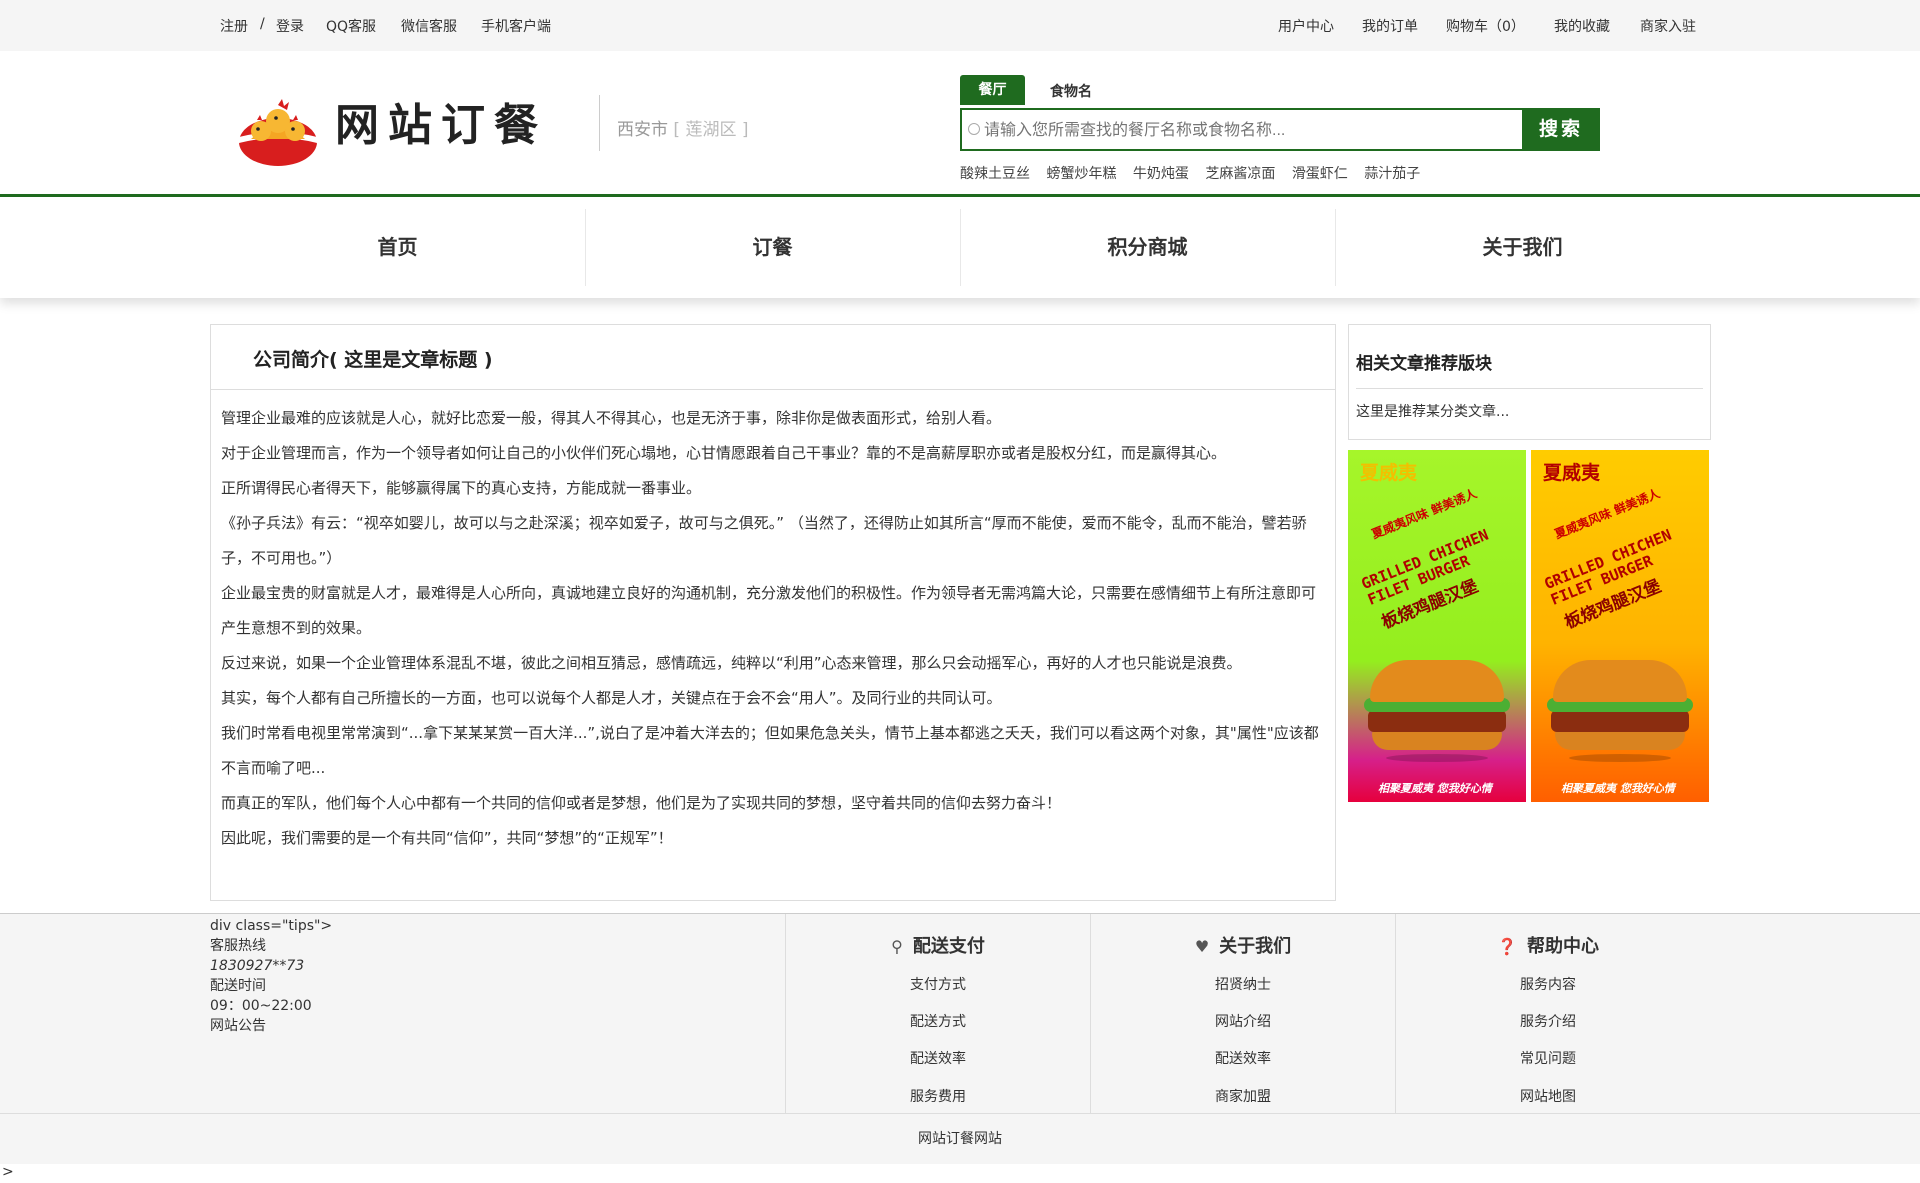  I want to click on register-link: 注册, so click(234, 26).